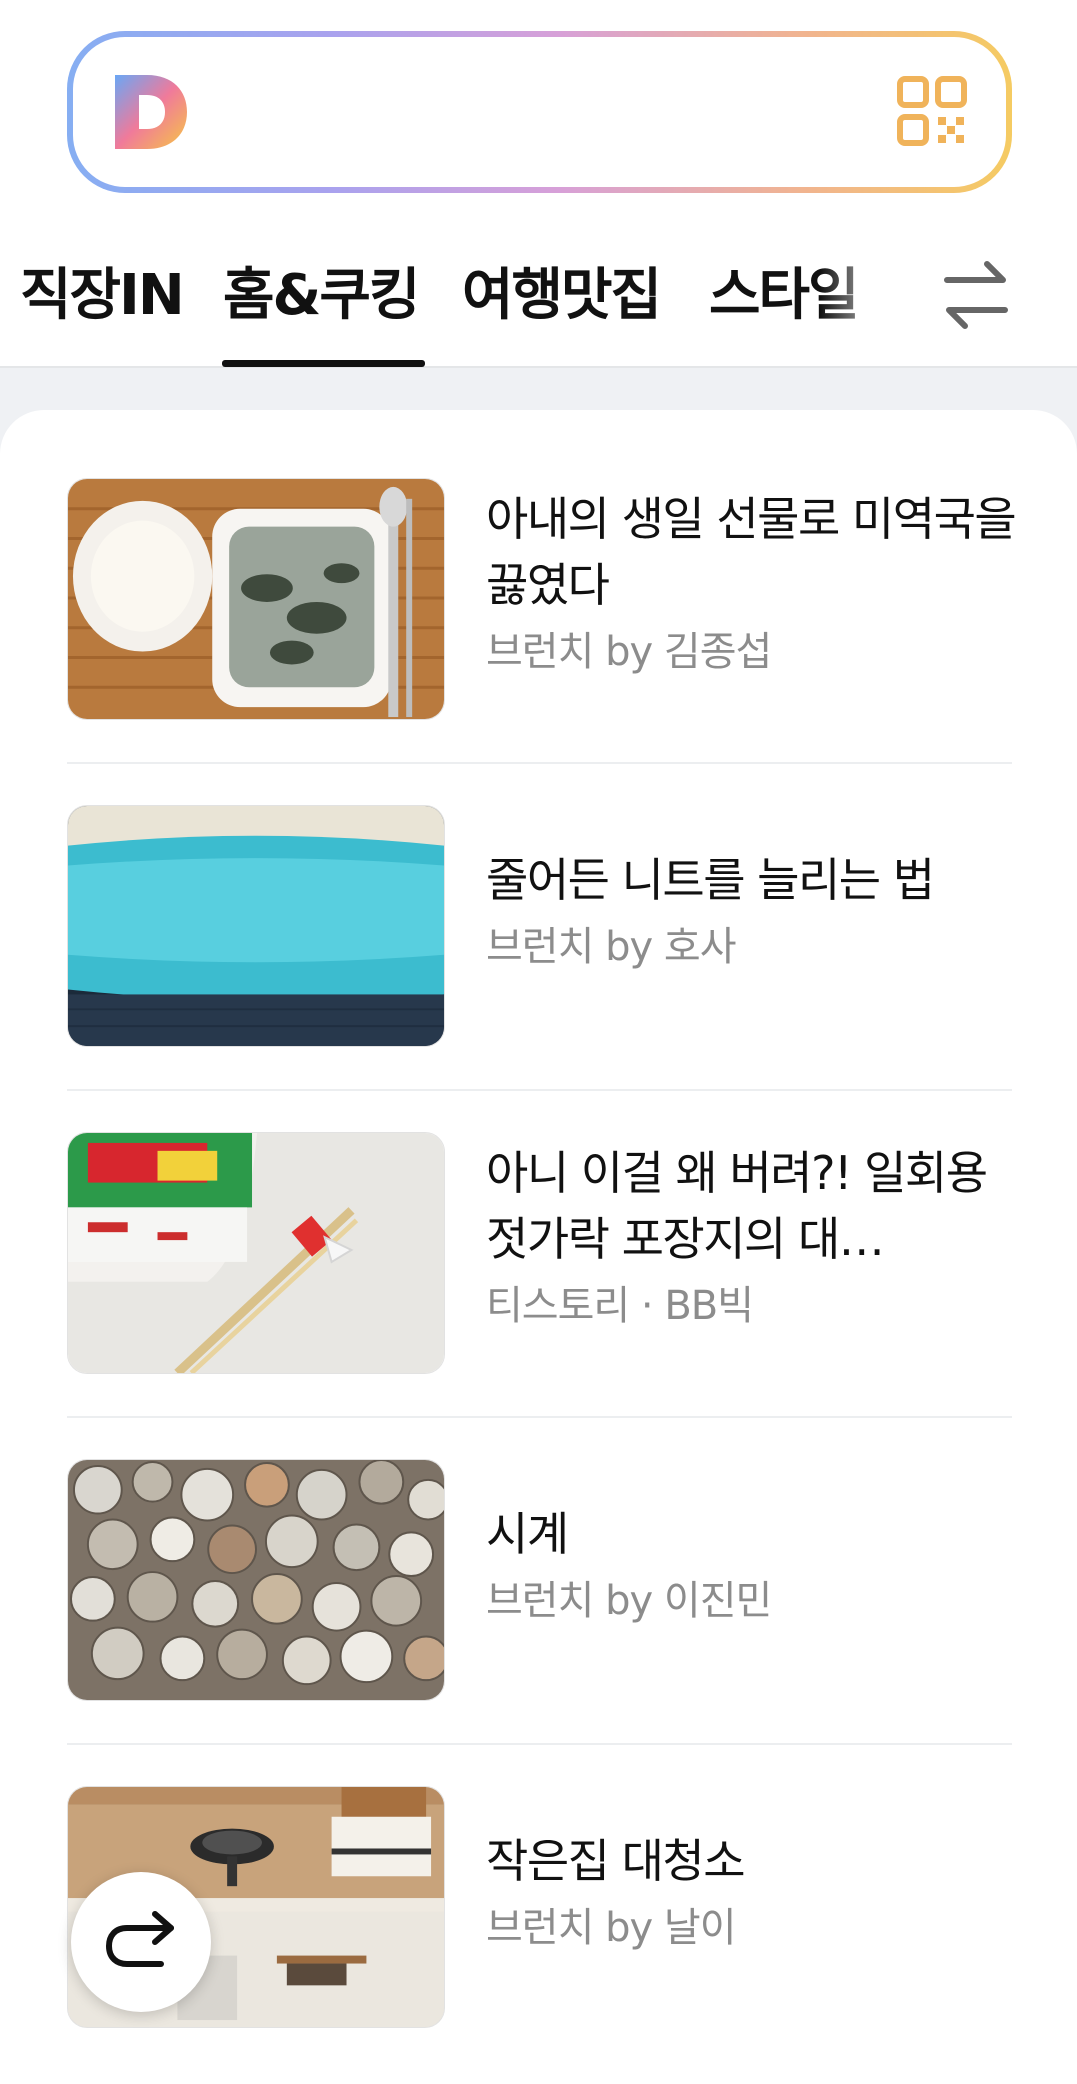 This screenshot has width=1077, height=2084. I want to click on article-source: 브런치 by 김종섭, so click(629, 652).